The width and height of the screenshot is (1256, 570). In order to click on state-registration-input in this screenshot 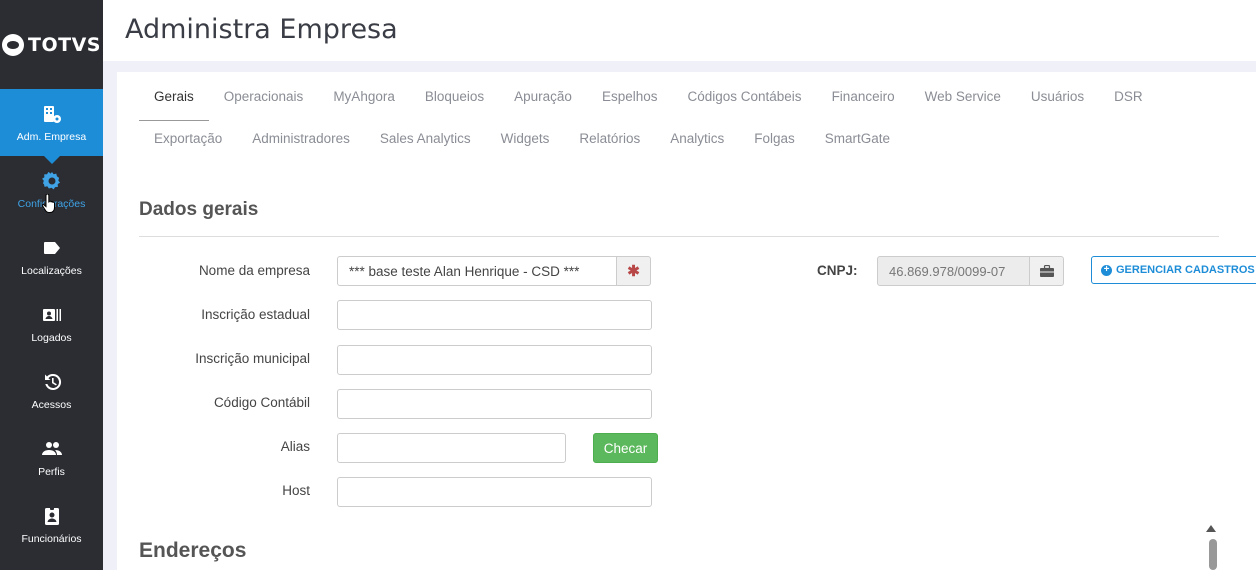, I will do `click(494, 315)`.